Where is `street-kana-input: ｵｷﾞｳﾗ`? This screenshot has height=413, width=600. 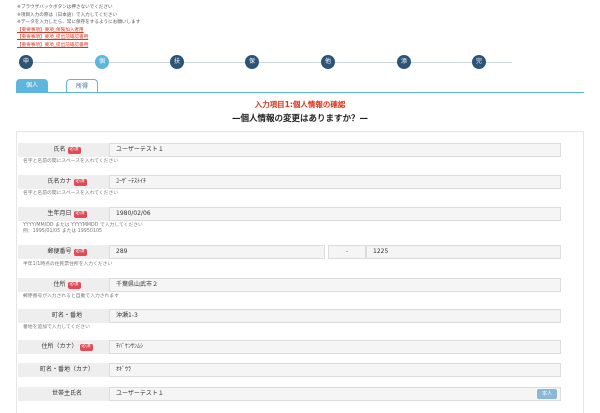 street-kana-input: ｵｷﾞｳﾗ is located at coordinates (335, 370).